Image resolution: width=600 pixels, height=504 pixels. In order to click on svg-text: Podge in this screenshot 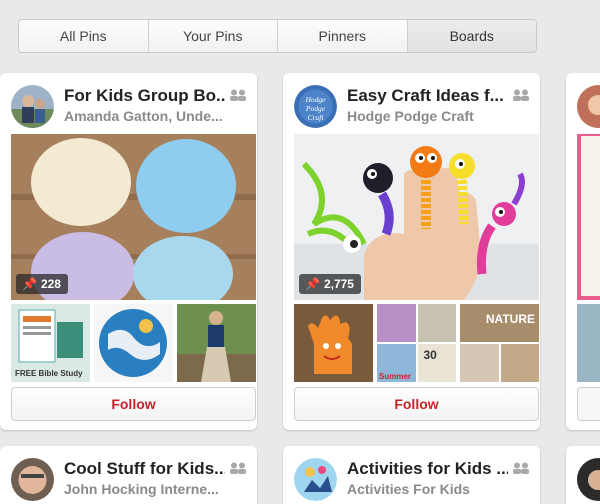, I will do `click(315, 108)`.